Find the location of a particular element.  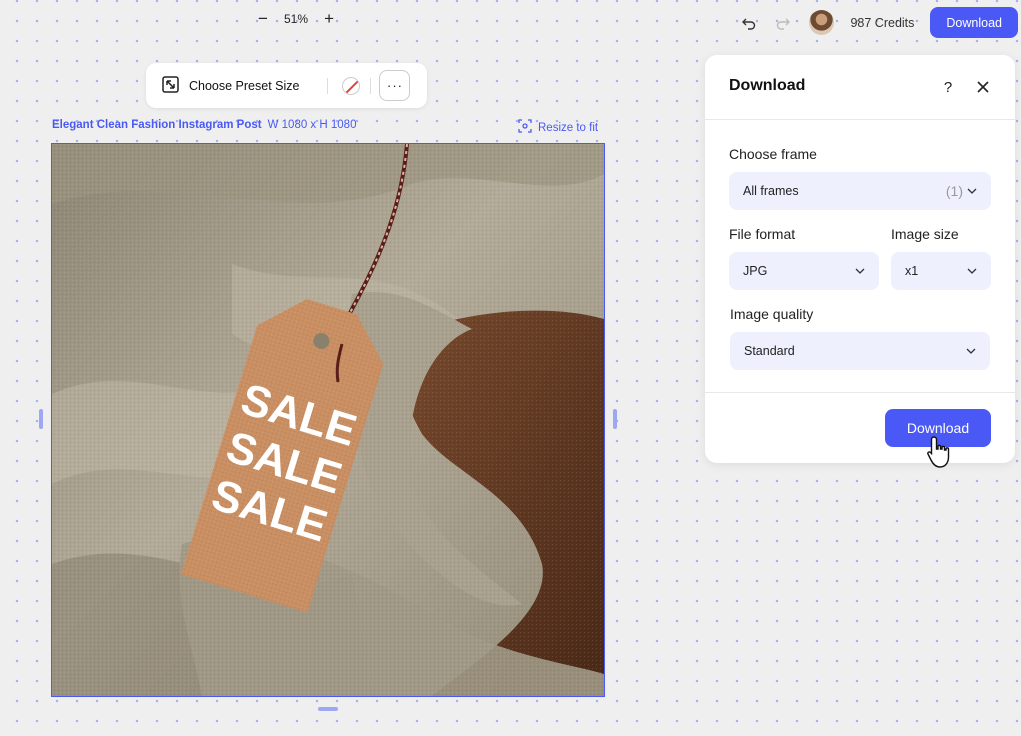

image-size-label: Image size is located at coordinates (925, 234).